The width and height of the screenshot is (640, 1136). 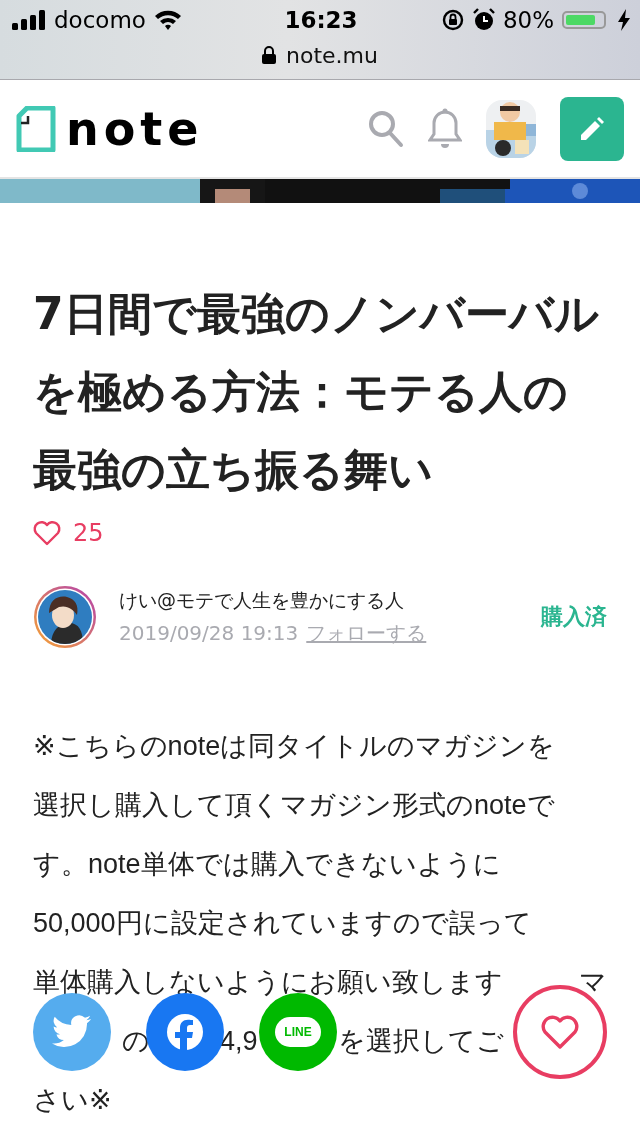 What do you see at coordinates (100, 20) in the screenshot?
I see `carrier-name: docomo` at bounding box center [100, 20].